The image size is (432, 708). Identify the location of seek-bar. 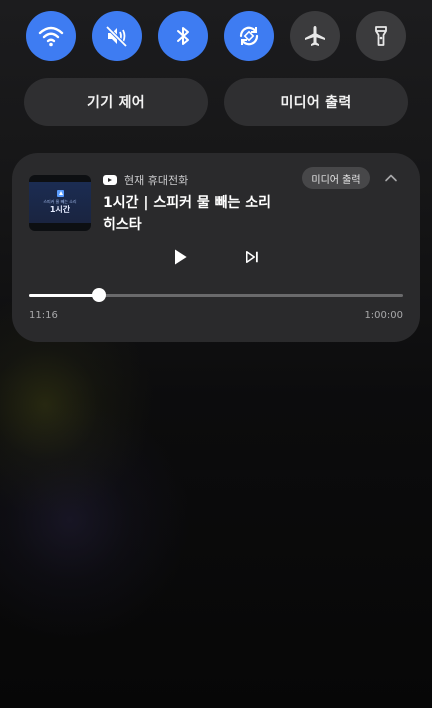
(216, 295).